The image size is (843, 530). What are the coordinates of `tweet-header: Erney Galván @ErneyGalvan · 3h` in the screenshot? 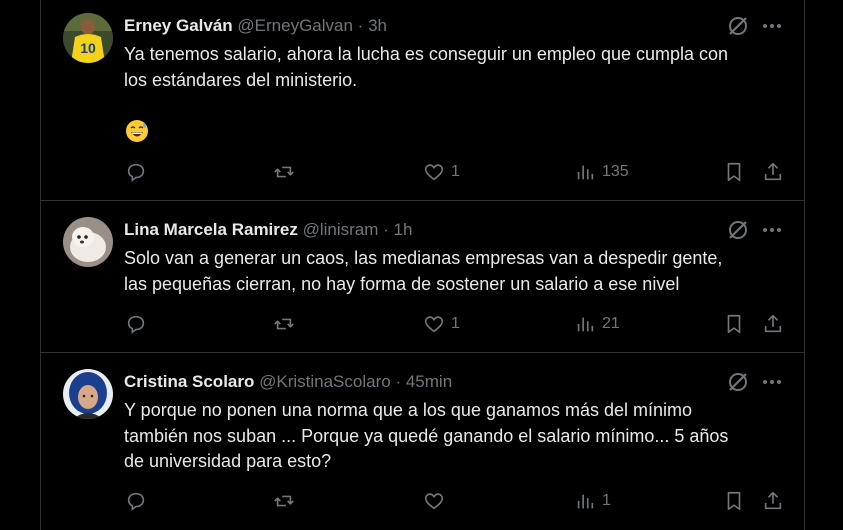 It's located at (255, 26).